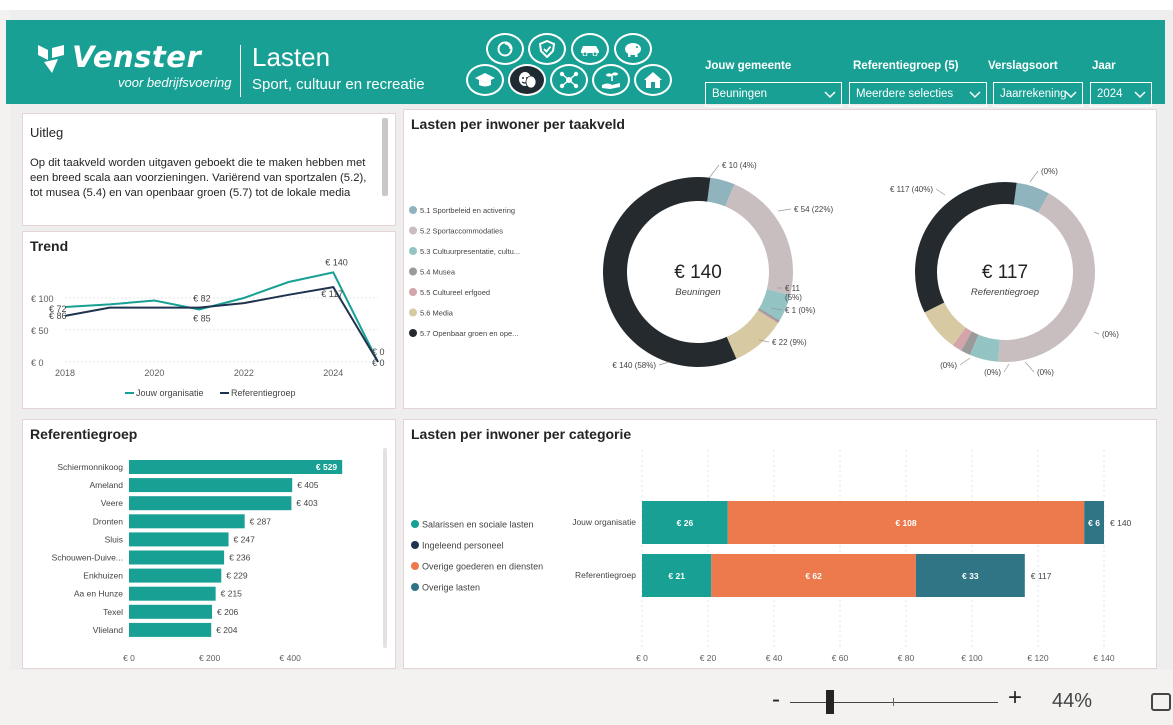 This screenshot has width=1173, height=725. Describe the element at coordinates (221, 317) in the screenshot. I see `series-line` at that location.